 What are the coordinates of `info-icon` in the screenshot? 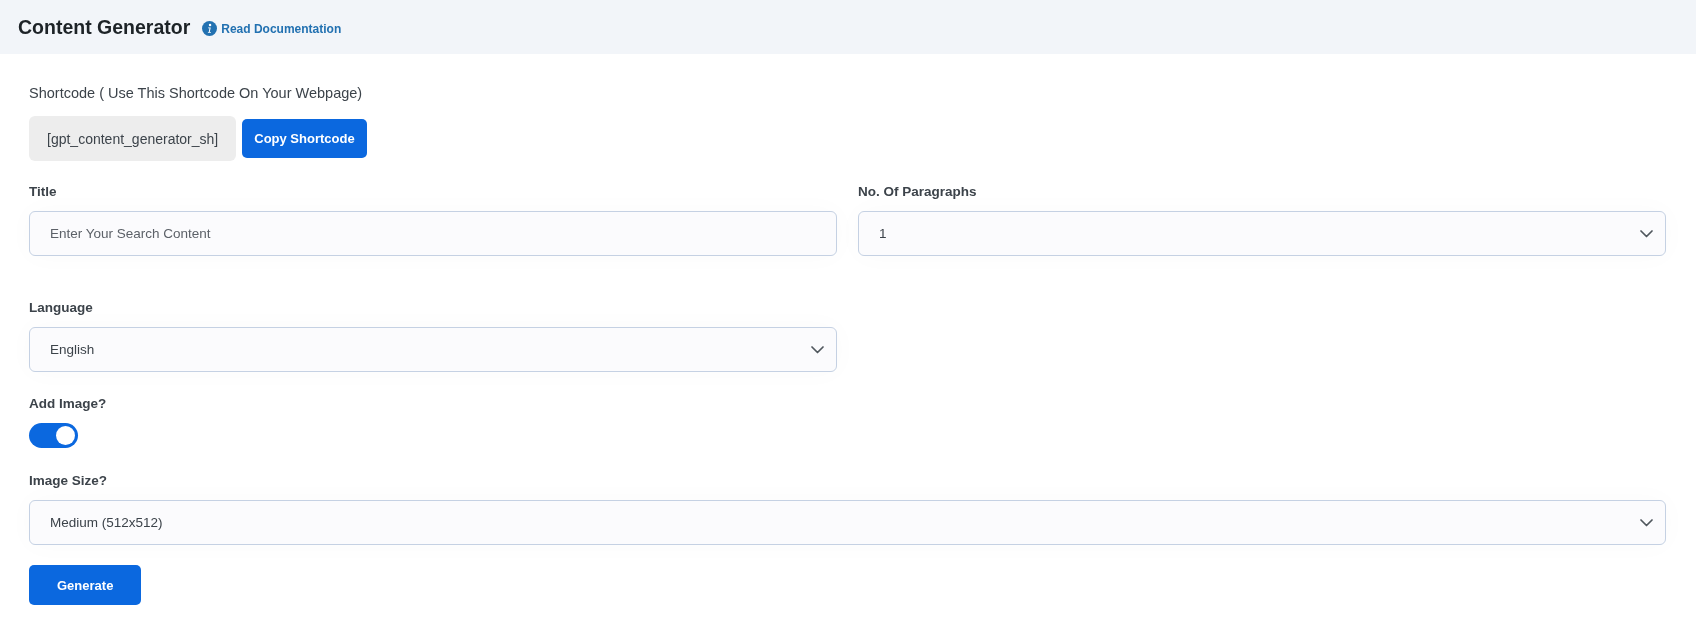 It's located at (210, 28).